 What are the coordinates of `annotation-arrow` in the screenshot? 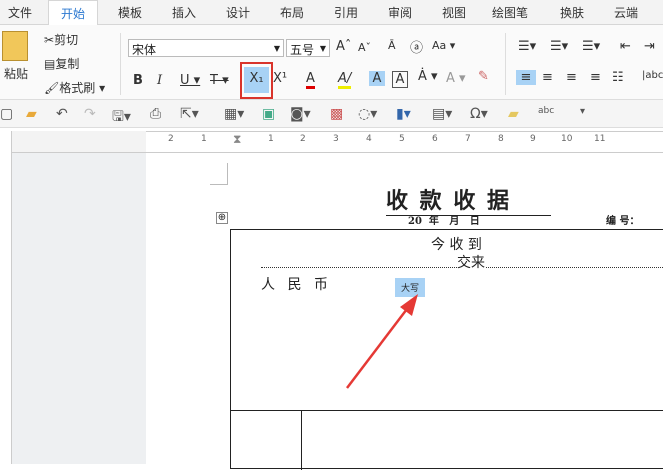 It's located at (382, 341).